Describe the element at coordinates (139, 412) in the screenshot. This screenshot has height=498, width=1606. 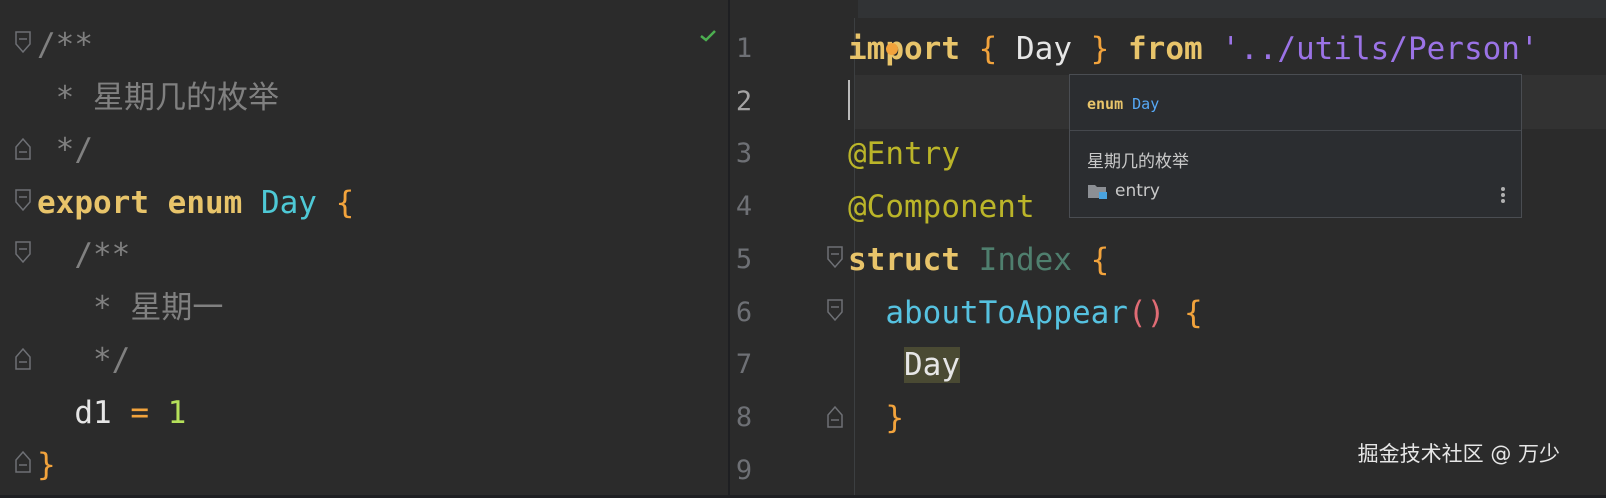
I see `code-token: =` at that location.